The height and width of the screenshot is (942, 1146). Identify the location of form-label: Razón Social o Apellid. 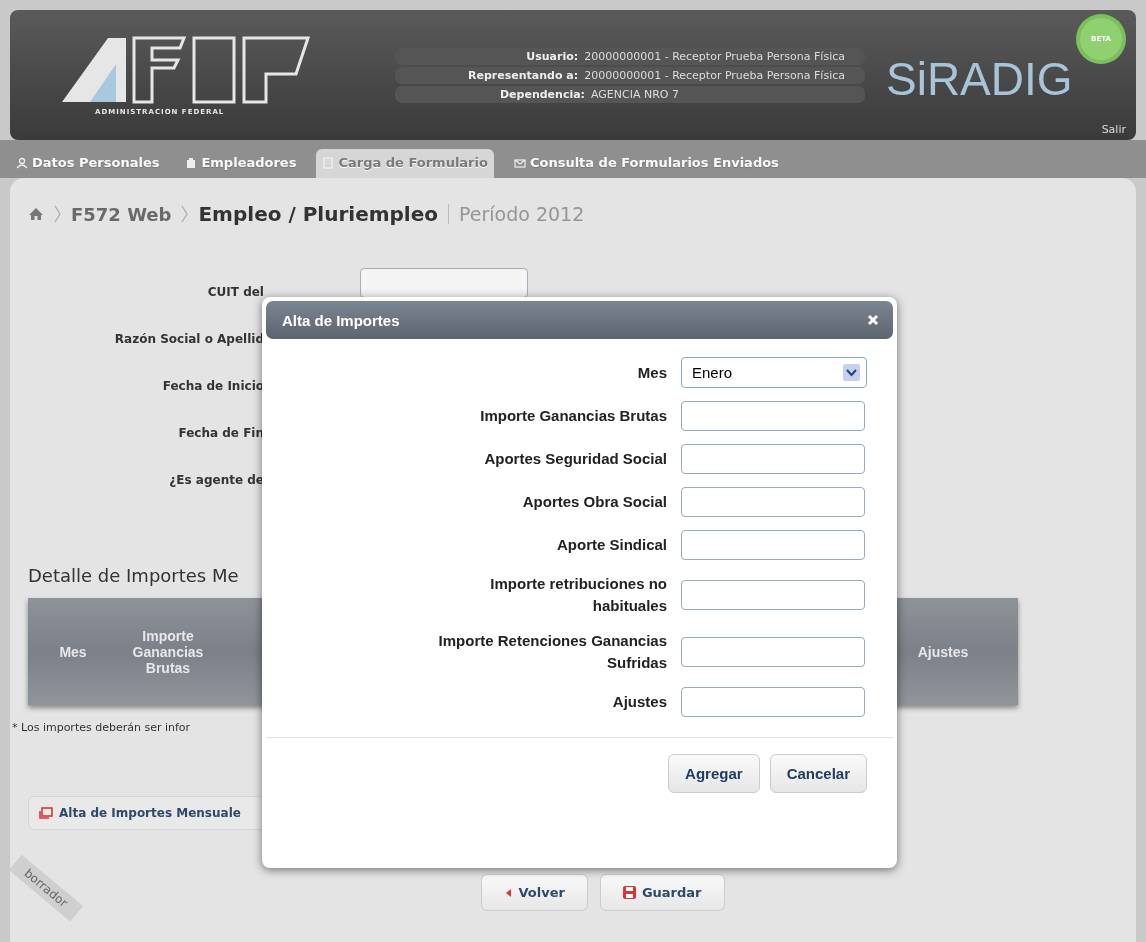
(188, 338).